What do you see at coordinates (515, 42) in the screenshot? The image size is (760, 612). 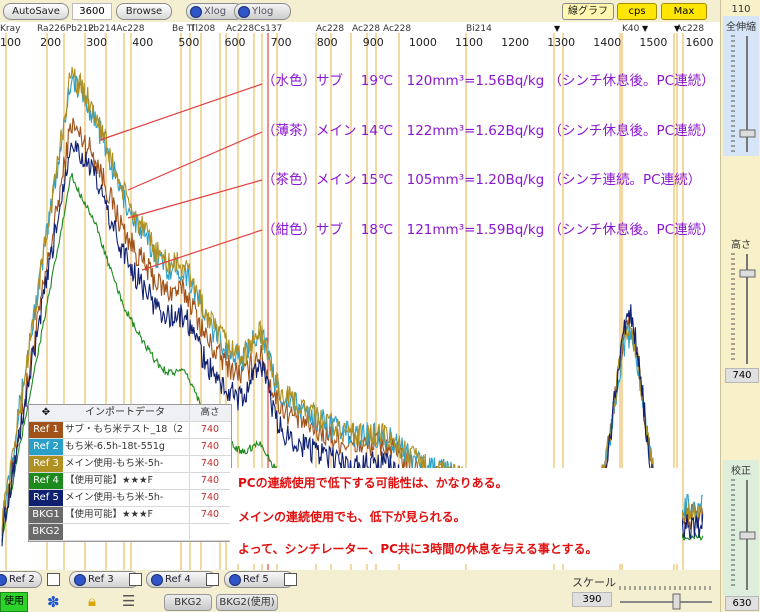 I see `x-tick-label: 1200` at bounding box center [515, 42].